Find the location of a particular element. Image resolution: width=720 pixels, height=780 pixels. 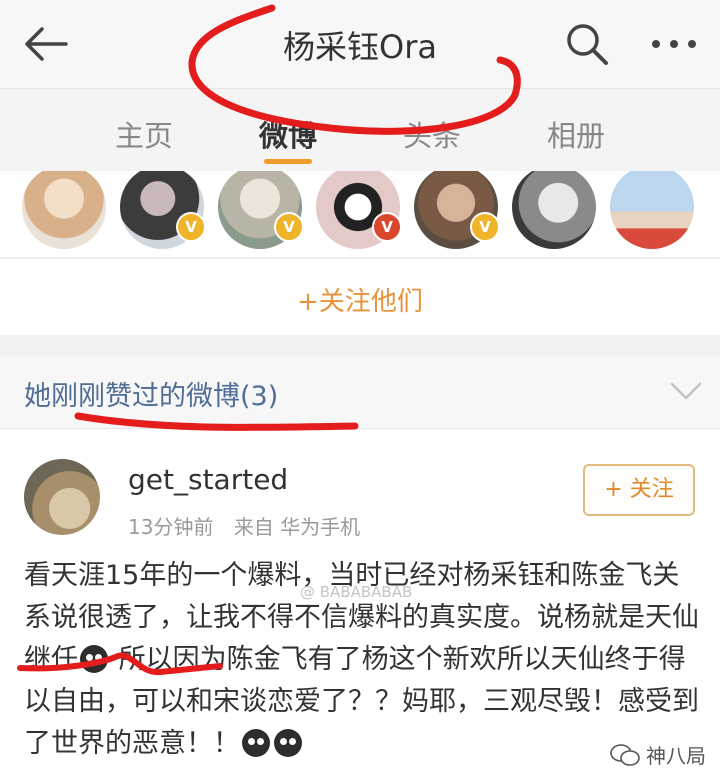

tab-home: 主页 is located at coordinates (144, 134).